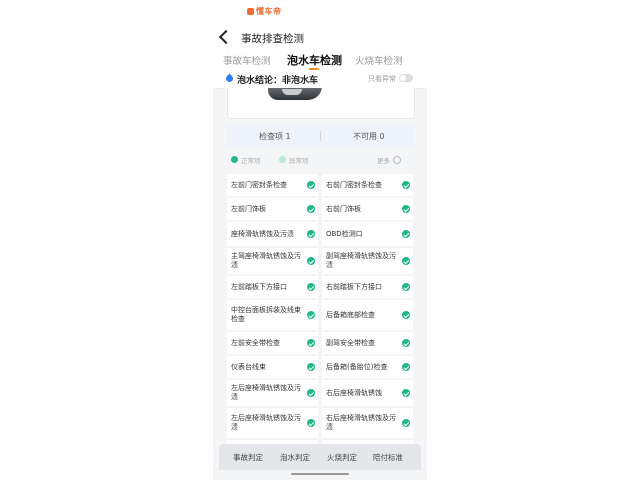 This screenshot has width=640, height=480. I want to click on bottom-nav: 事故判定 泡水判定 火烧判定 陪付标准, so click(320, 457).